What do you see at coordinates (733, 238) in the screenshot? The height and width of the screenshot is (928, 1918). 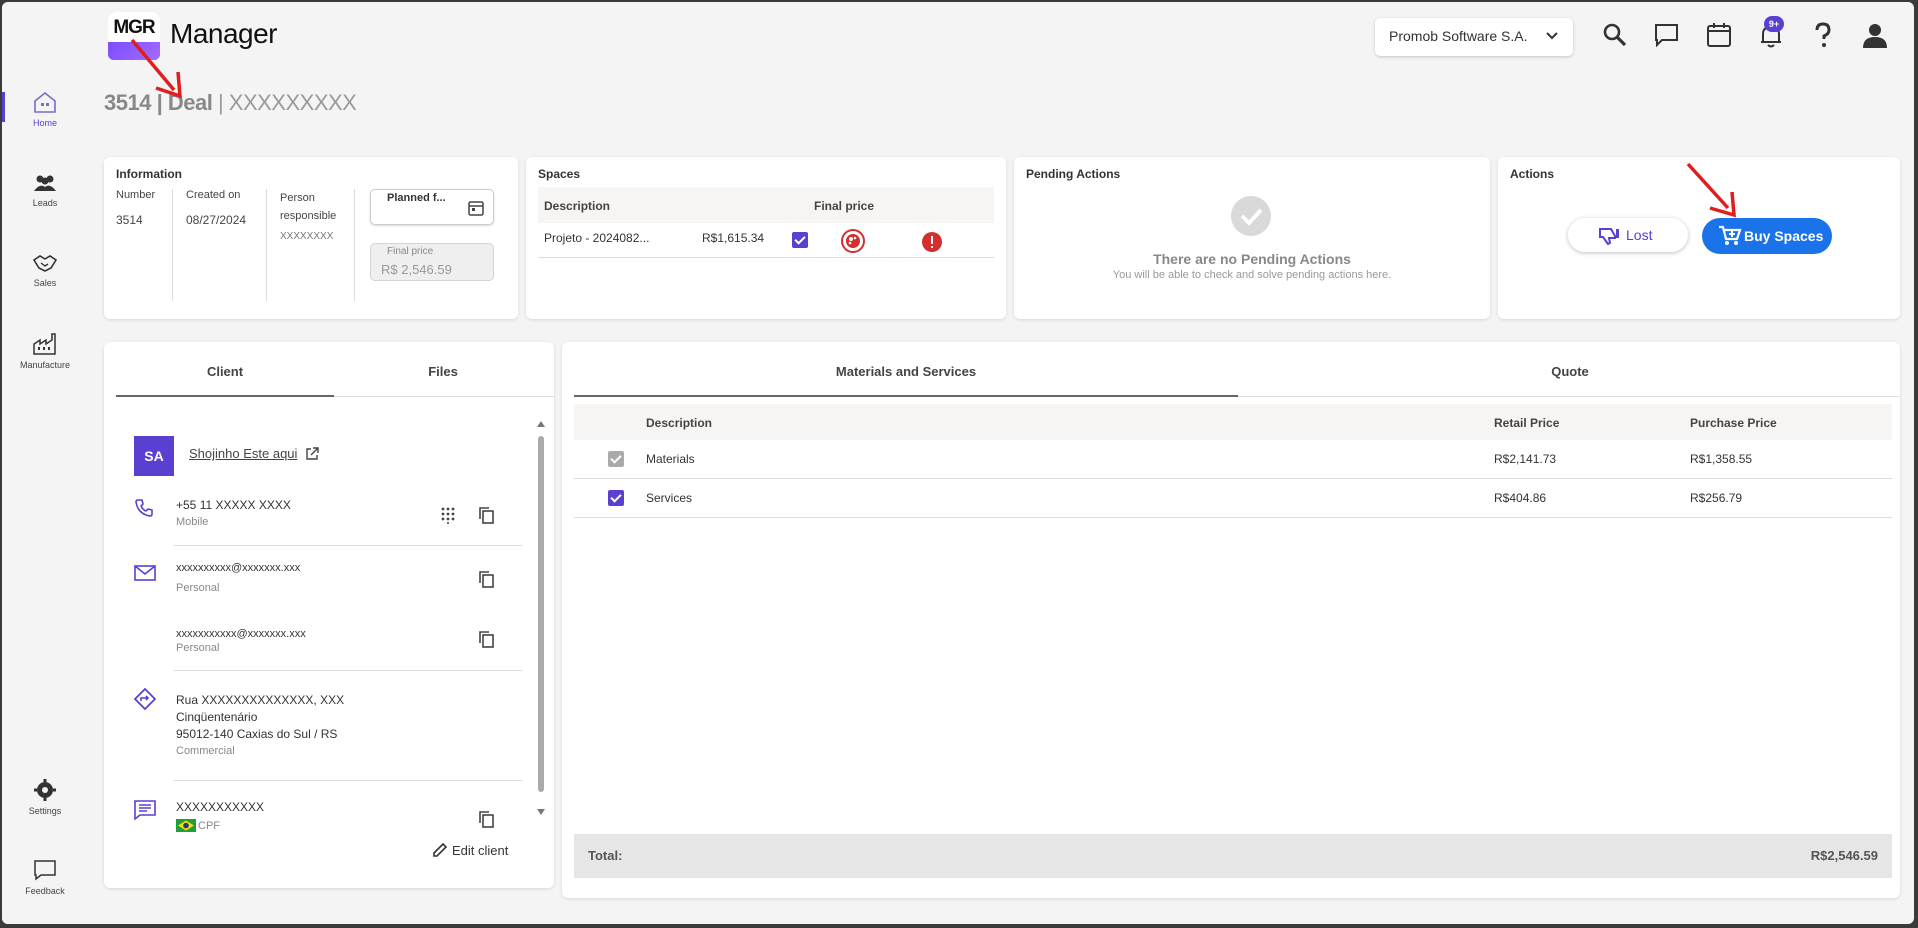 I see `space-price: R$1,615.34` at bounding box center [733, 238].